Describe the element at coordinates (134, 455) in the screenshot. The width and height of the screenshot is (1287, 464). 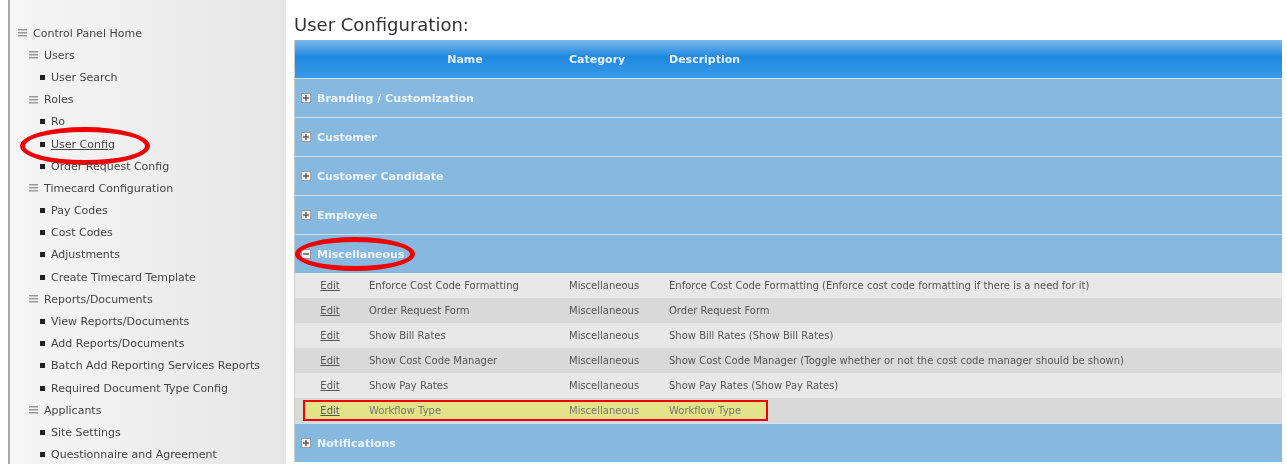
I see `sidebar-item: Questionnaire and Agreement` at that location.